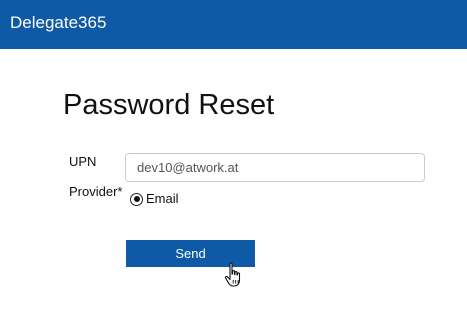  Describe the element at coordinates (96, 191) in the screenshot. I see `provider-label: Provider*` at that location.